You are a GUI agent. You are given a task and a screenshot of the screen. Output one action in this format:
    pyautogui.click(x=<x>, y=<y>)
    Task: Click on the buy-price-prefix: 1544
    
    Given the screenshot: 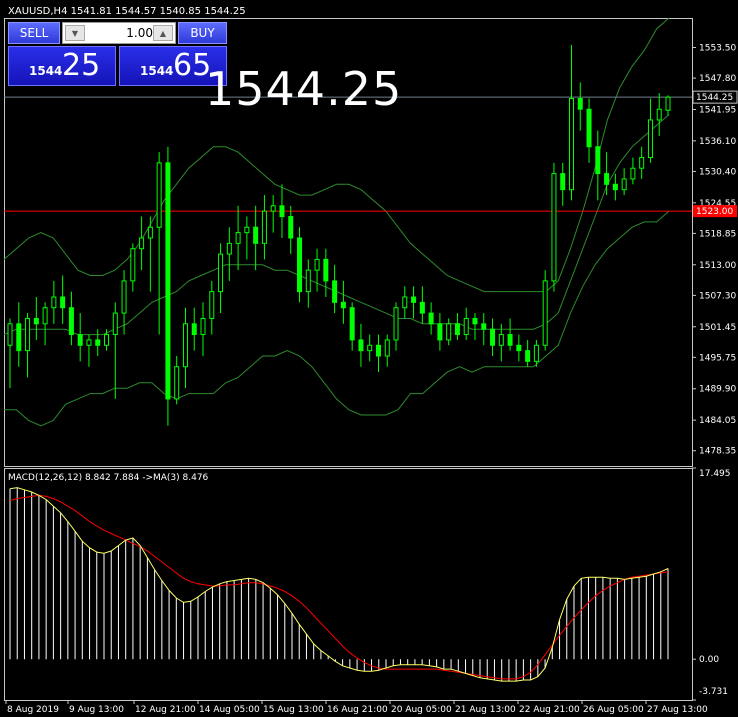 What is the action you would take?
    pyautogui.click(x=157, y=71)
    